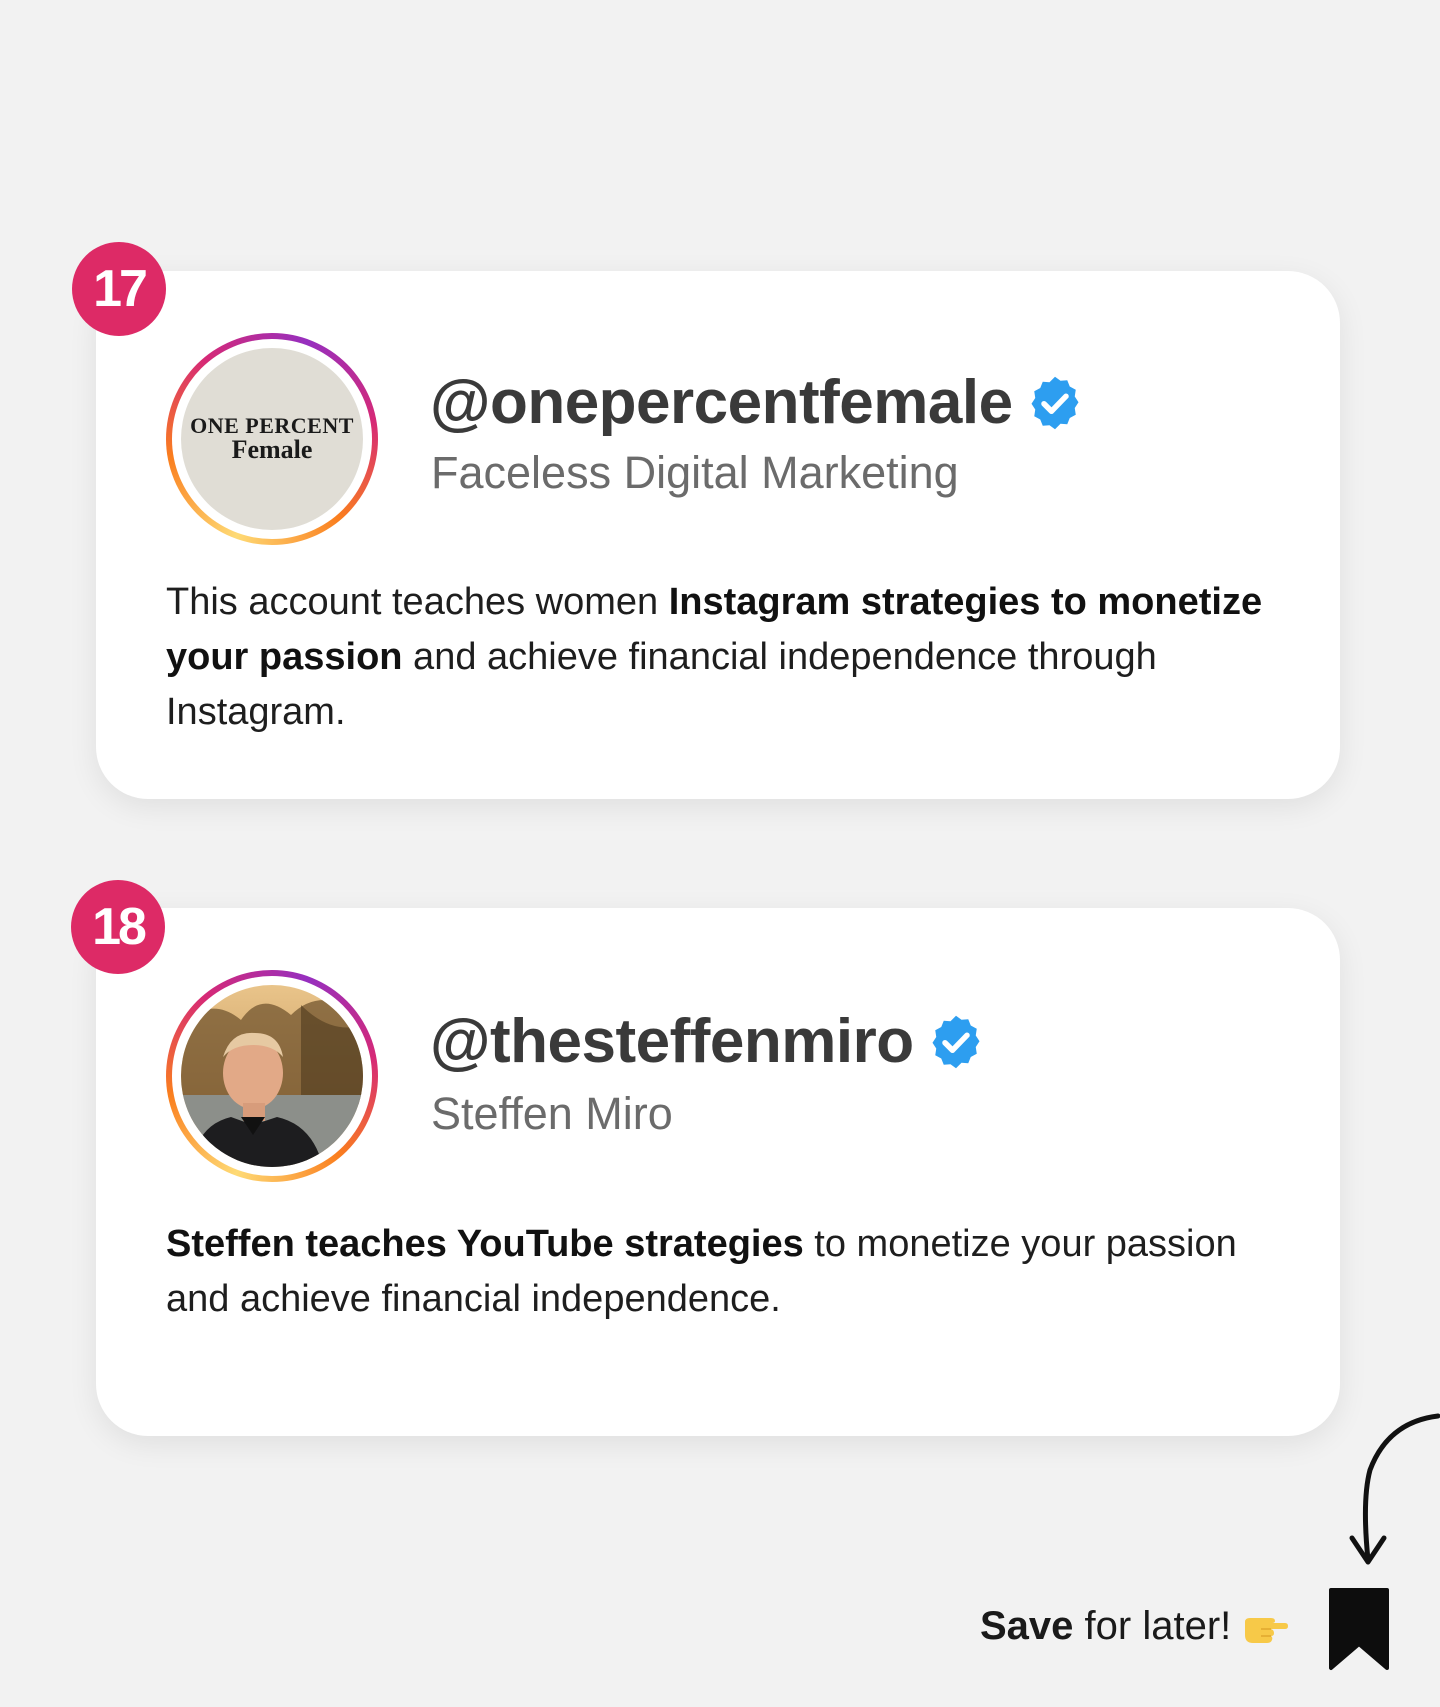 The height and width of the screenshot is (1707, 1440). I want to click on pointing-right-hand-icon, so click(1267, 1630).